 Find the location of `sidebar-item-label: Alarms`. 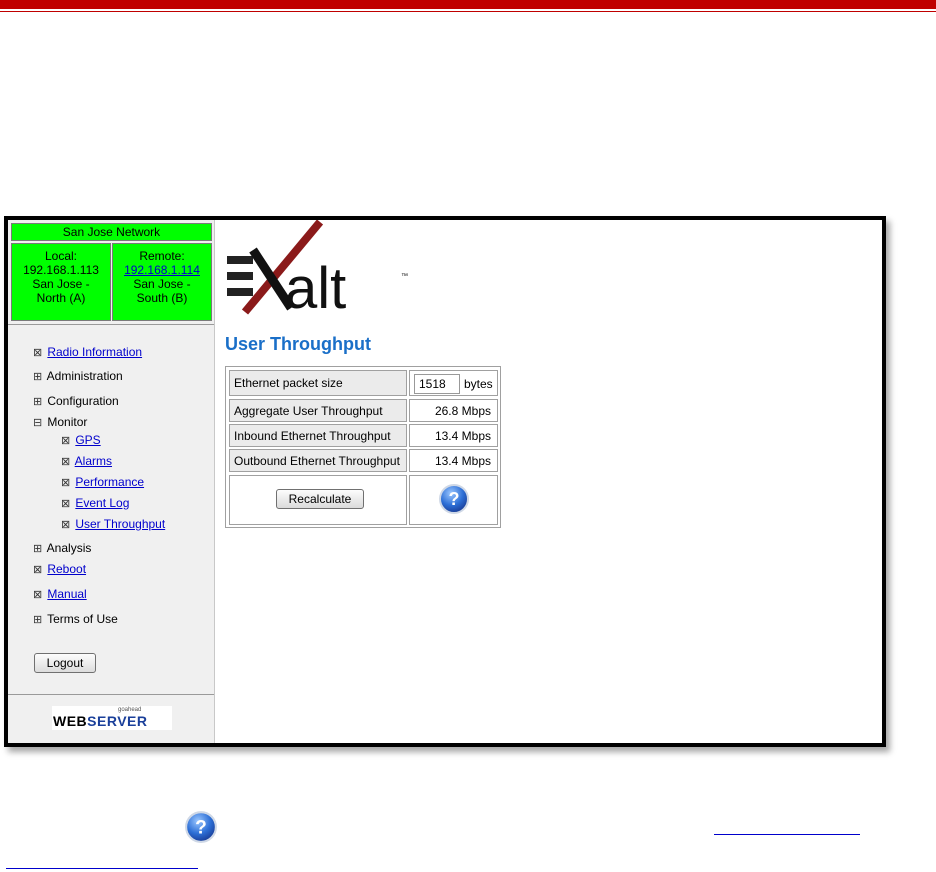

sidebar-item-label: Alarms is located at coordinates (93, 461).